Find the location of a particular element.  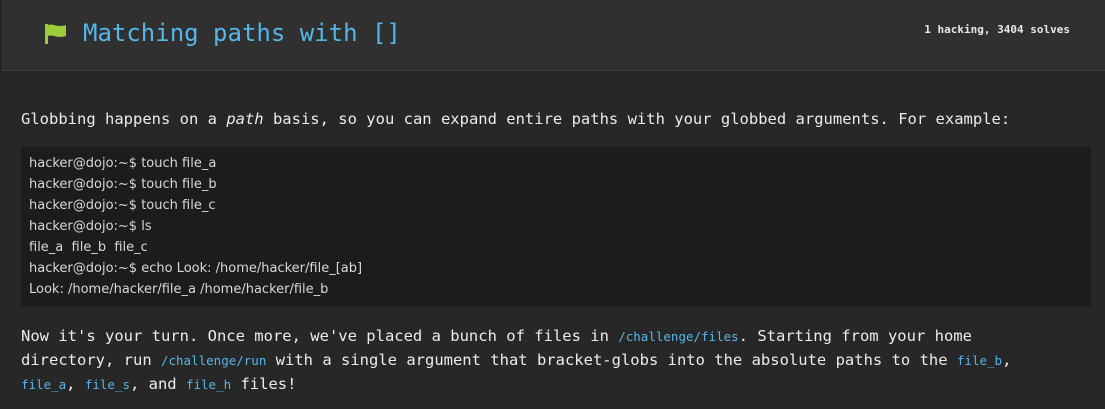

code-line: file_a file_b file_c is located at coordinates (88, 247).